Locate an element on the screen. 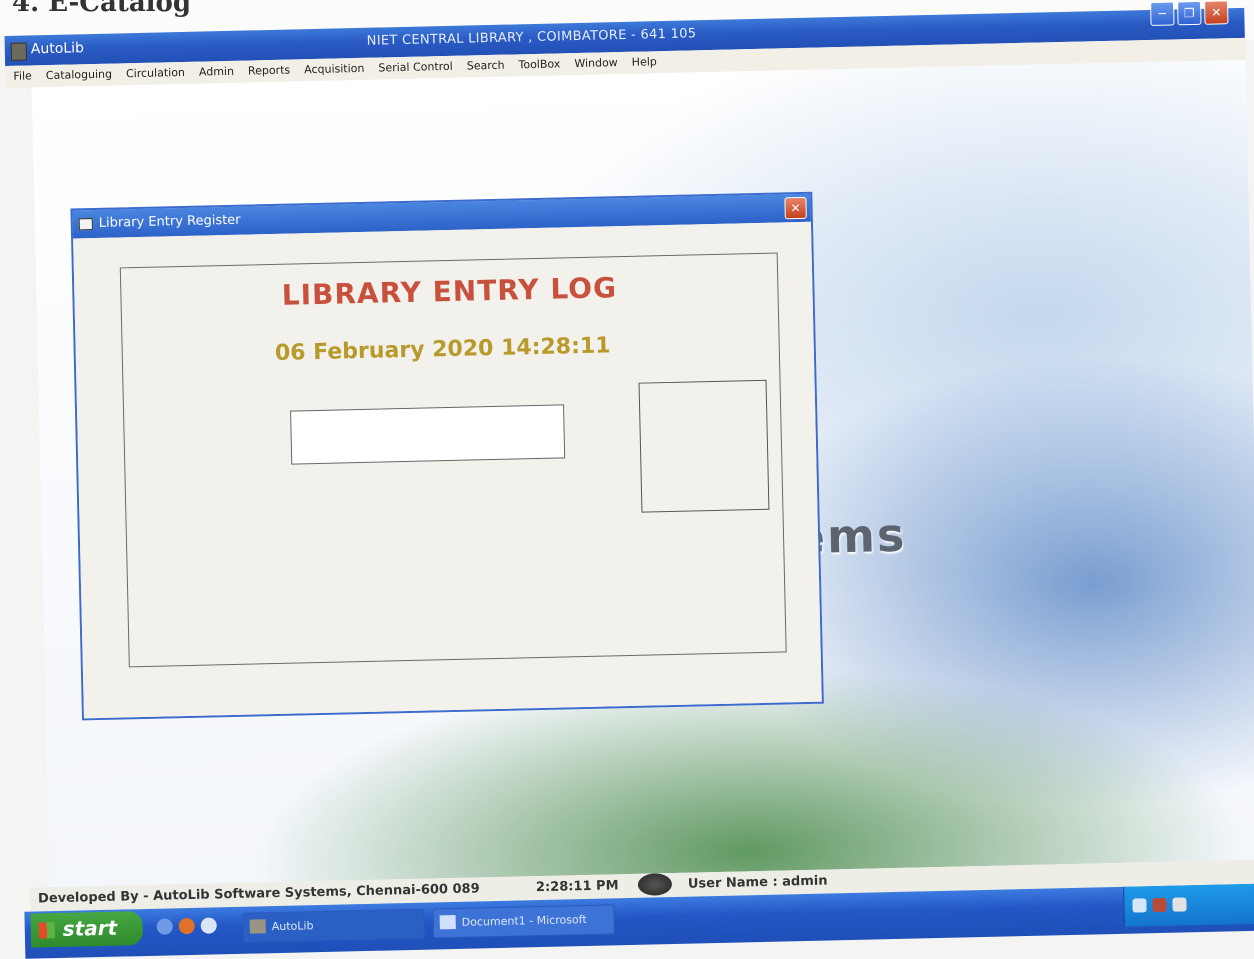 This screenshot has width=1254, height=959. menu-toolbox: ToolBox is located at coordinates (538, 64).